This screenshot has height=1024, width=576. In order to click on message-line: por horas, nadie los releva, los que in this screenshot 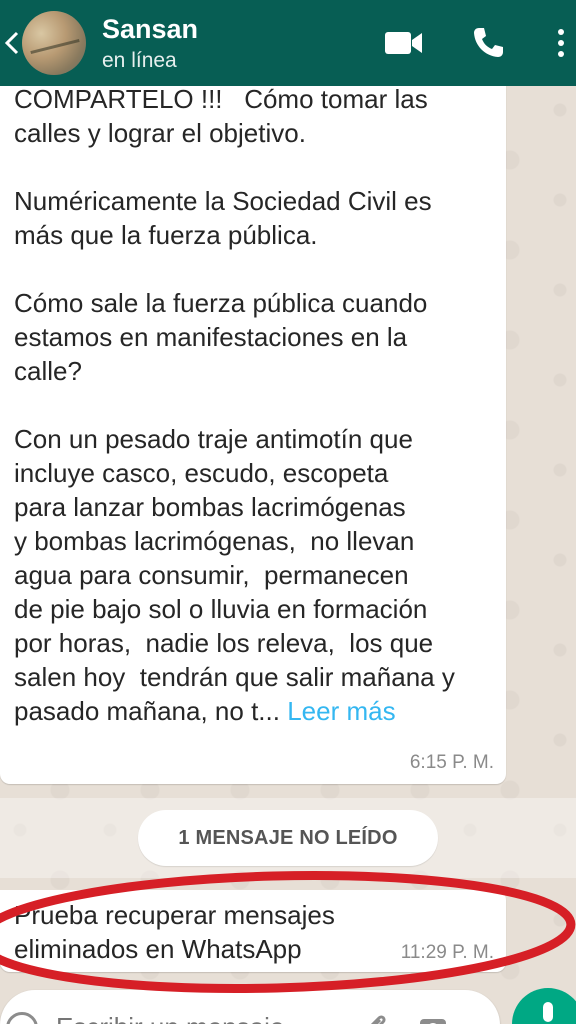, I will do `click(224, 643)`.